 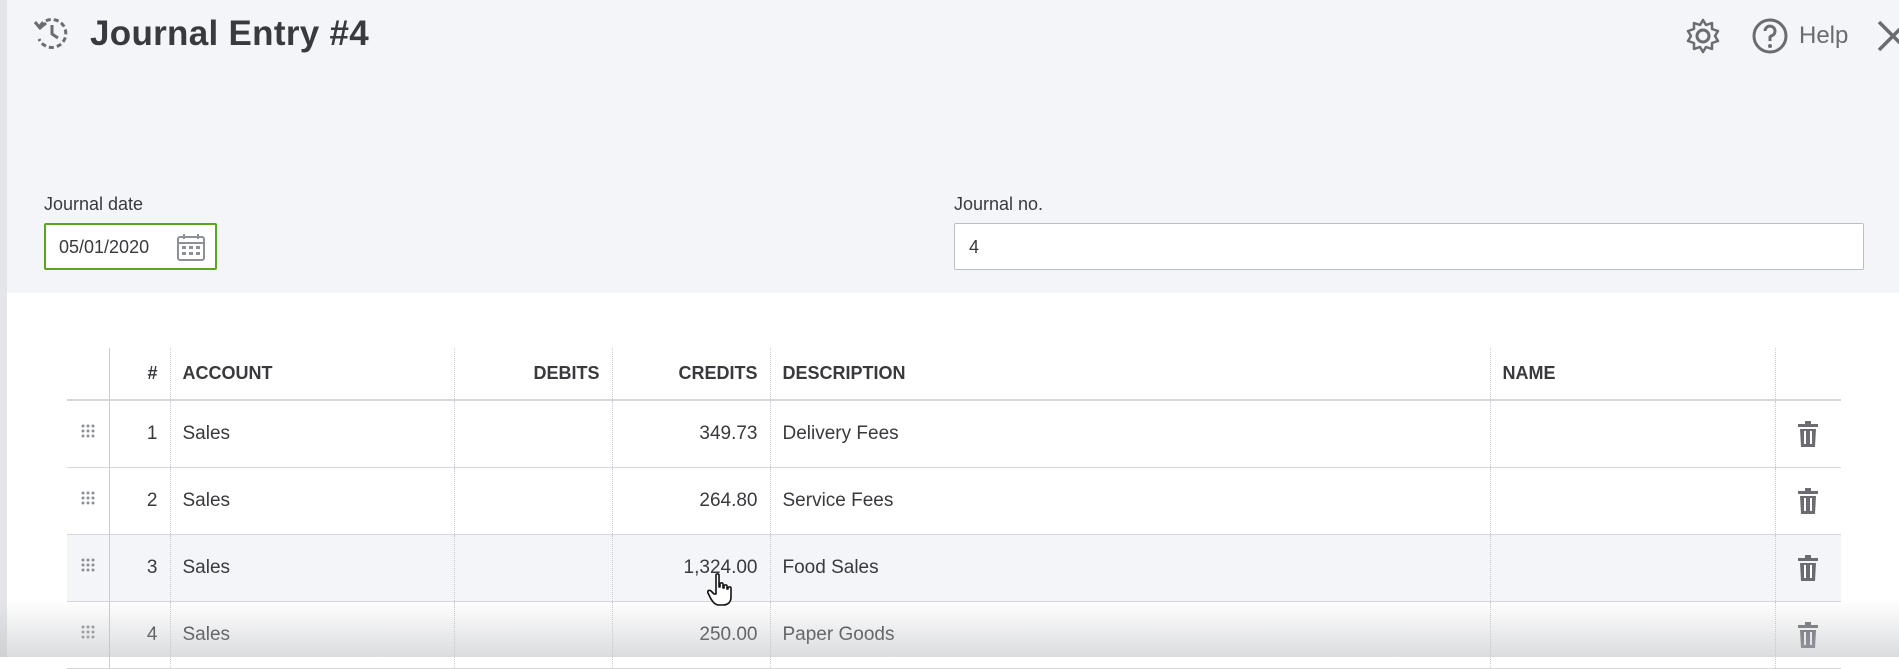 I want to click on description-cell: Service Fees, so click(x=1130, y=501).